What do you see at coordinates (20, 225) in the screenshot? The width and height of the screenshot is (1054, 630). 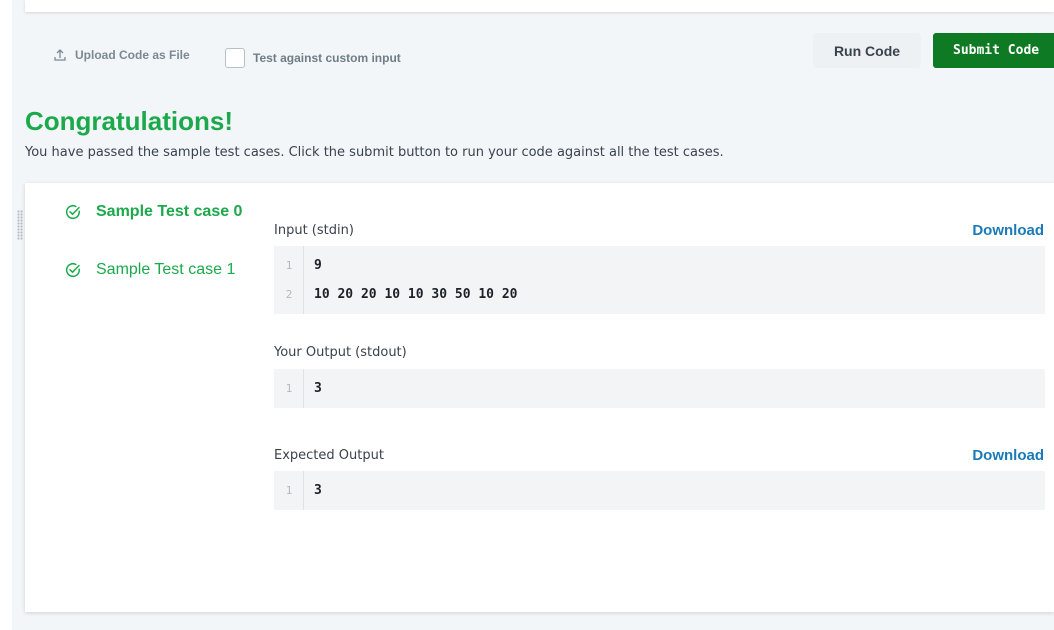 I see `drag-handle-icon` at bounding box center [20, 225].